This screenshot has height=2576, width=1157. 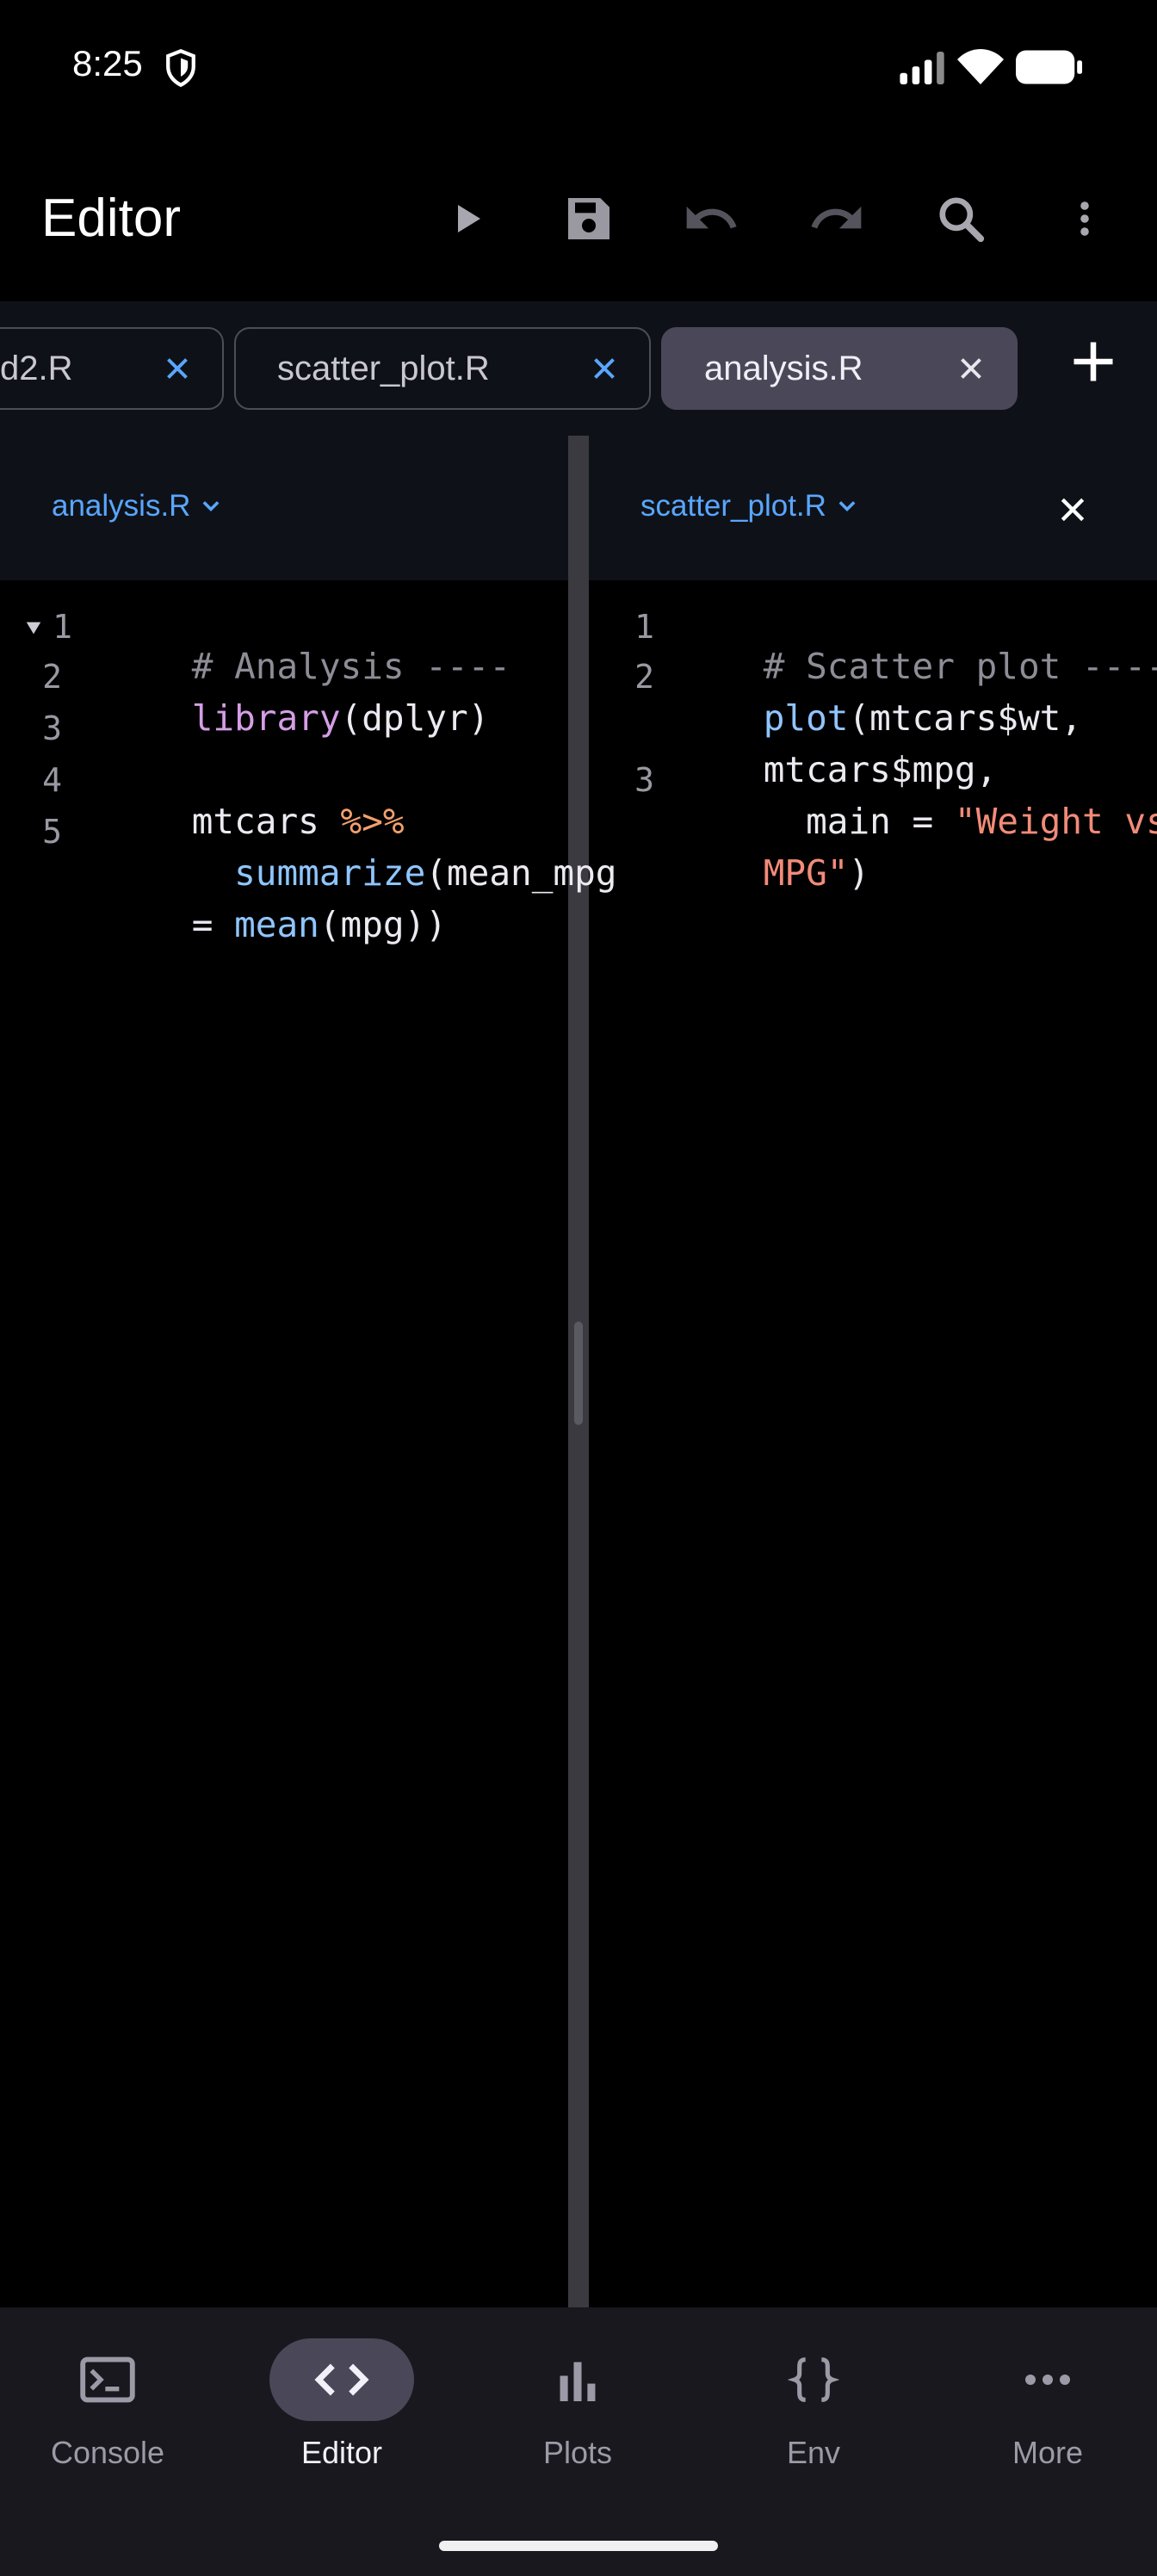 What do you see at coordinates (813, 2453) in the screenshot?
I see `nav-label: Env` at bounding box center [813, 2453].